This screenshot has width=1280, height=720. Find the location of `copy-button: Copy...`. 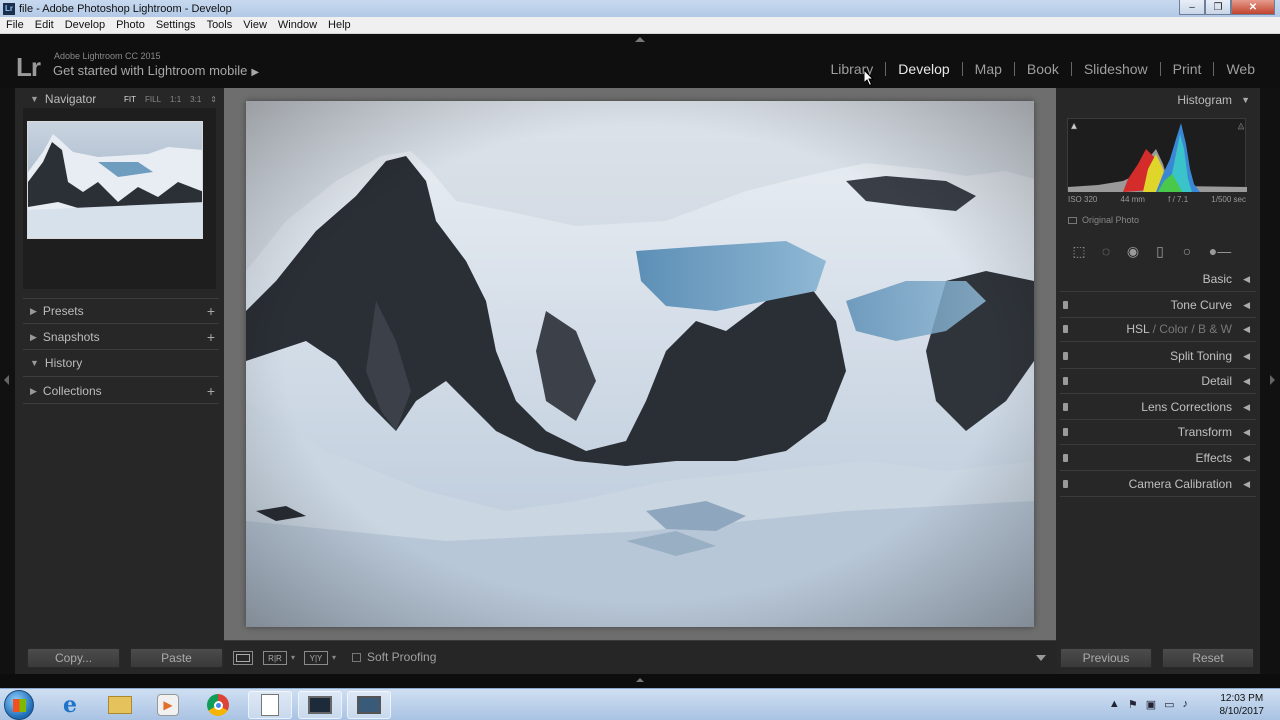

copy-button: Copy... is located at coordinates (73, 658).